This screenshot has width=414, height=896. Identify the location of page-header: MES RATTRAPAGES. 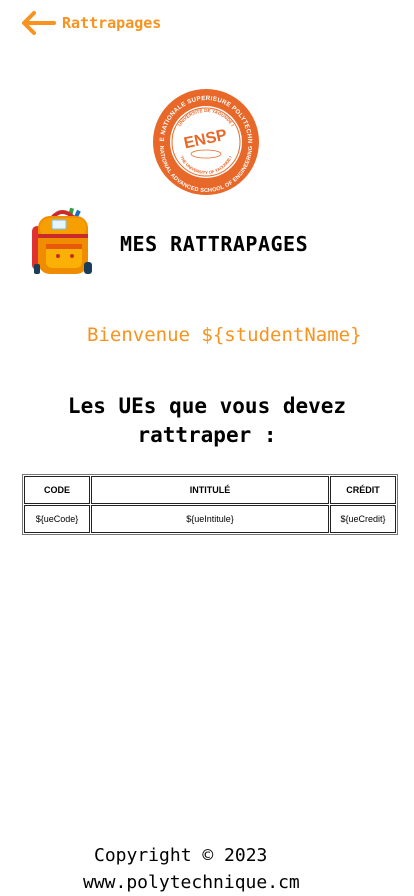
(218, 242).